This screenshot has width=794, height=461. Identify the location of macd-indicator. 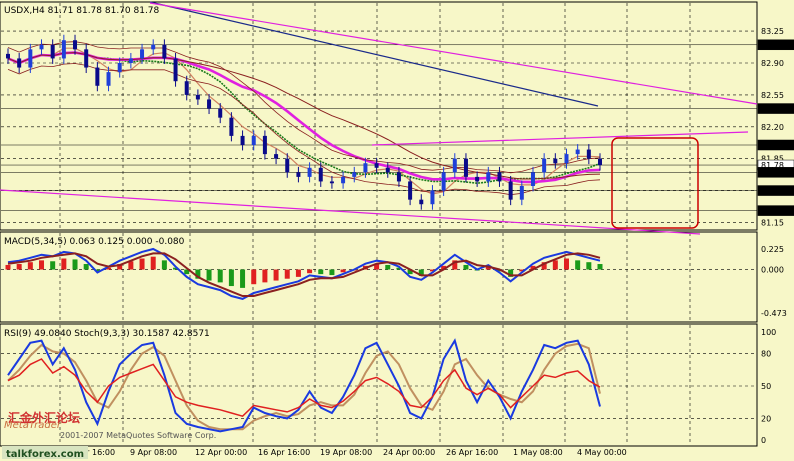
(304, 273).